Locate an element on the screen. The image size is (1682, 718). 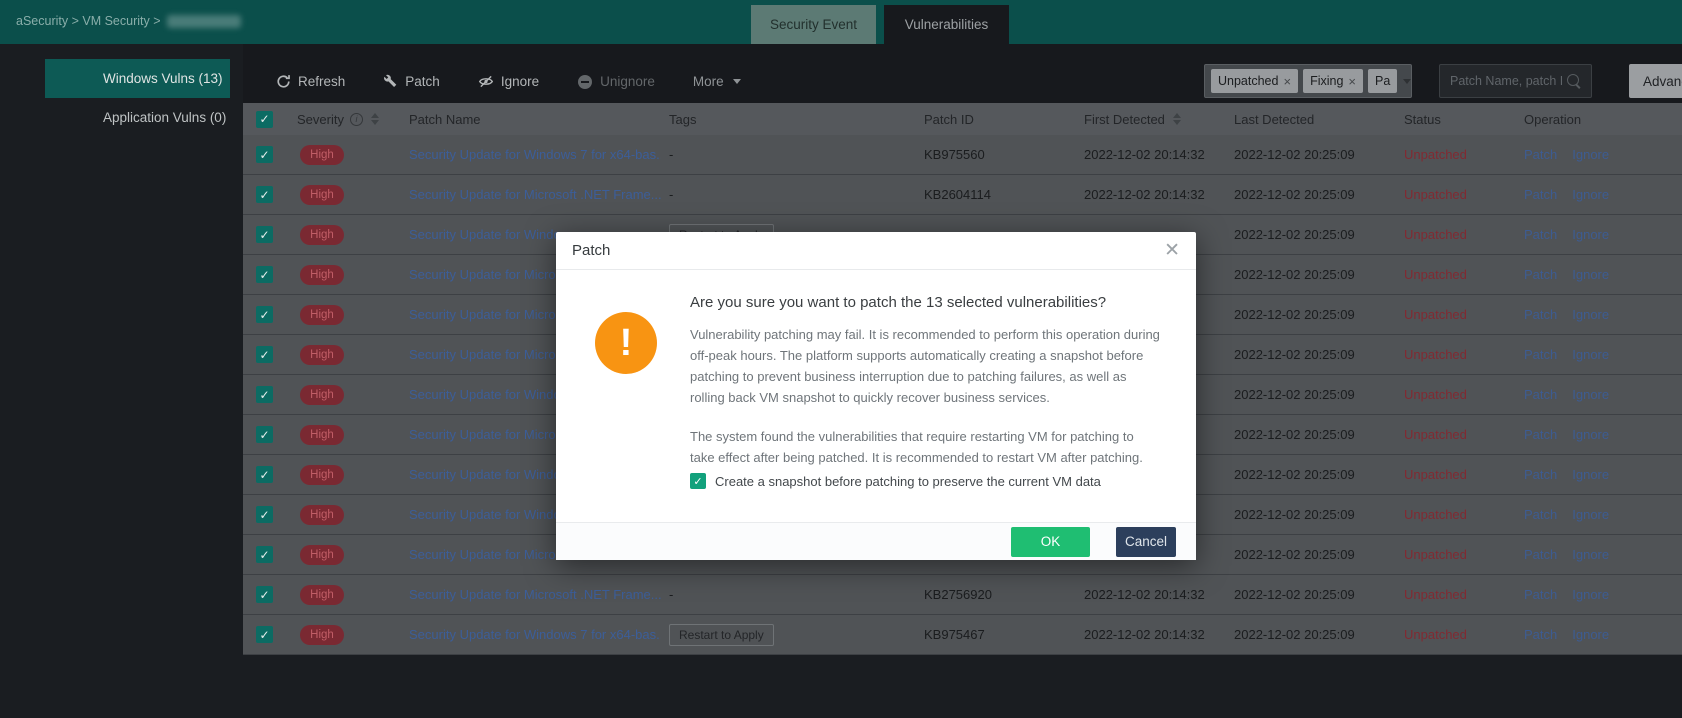
filter-chip-label: Pa is located at coordinates (1383, 81).